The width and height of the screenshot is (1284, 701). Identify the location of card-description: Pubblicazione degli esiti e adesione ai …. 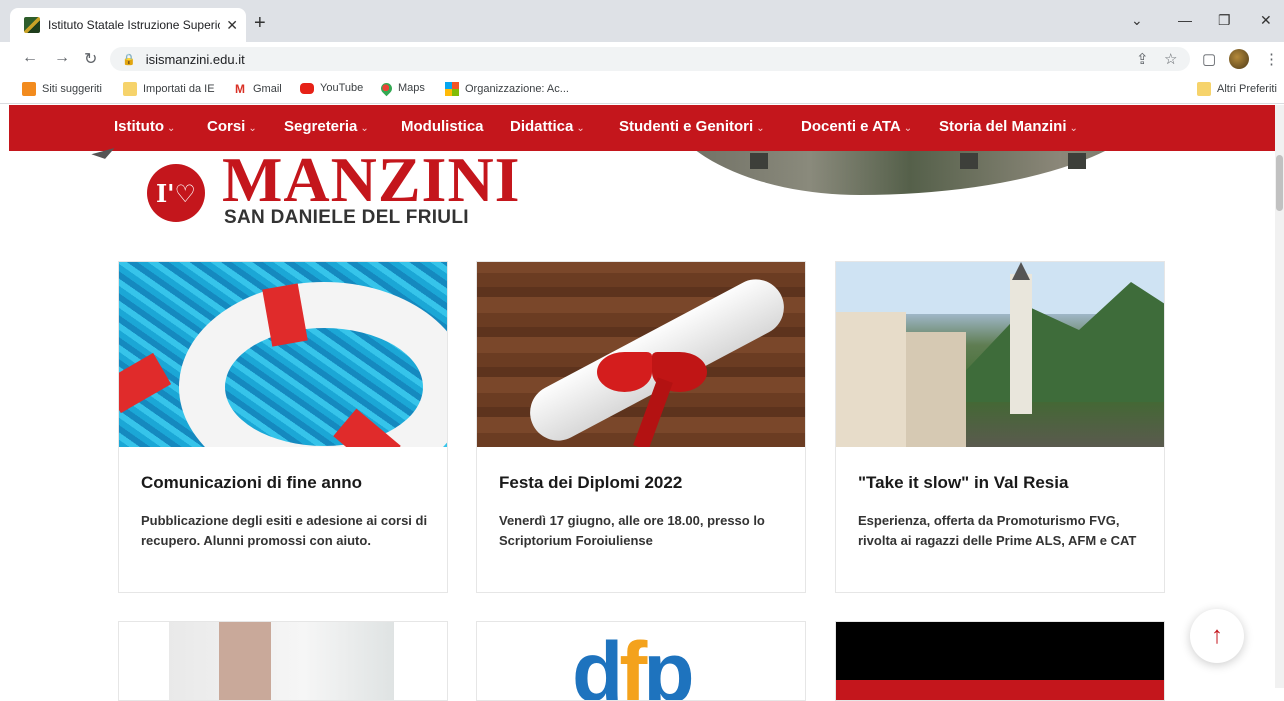
(284, 530).